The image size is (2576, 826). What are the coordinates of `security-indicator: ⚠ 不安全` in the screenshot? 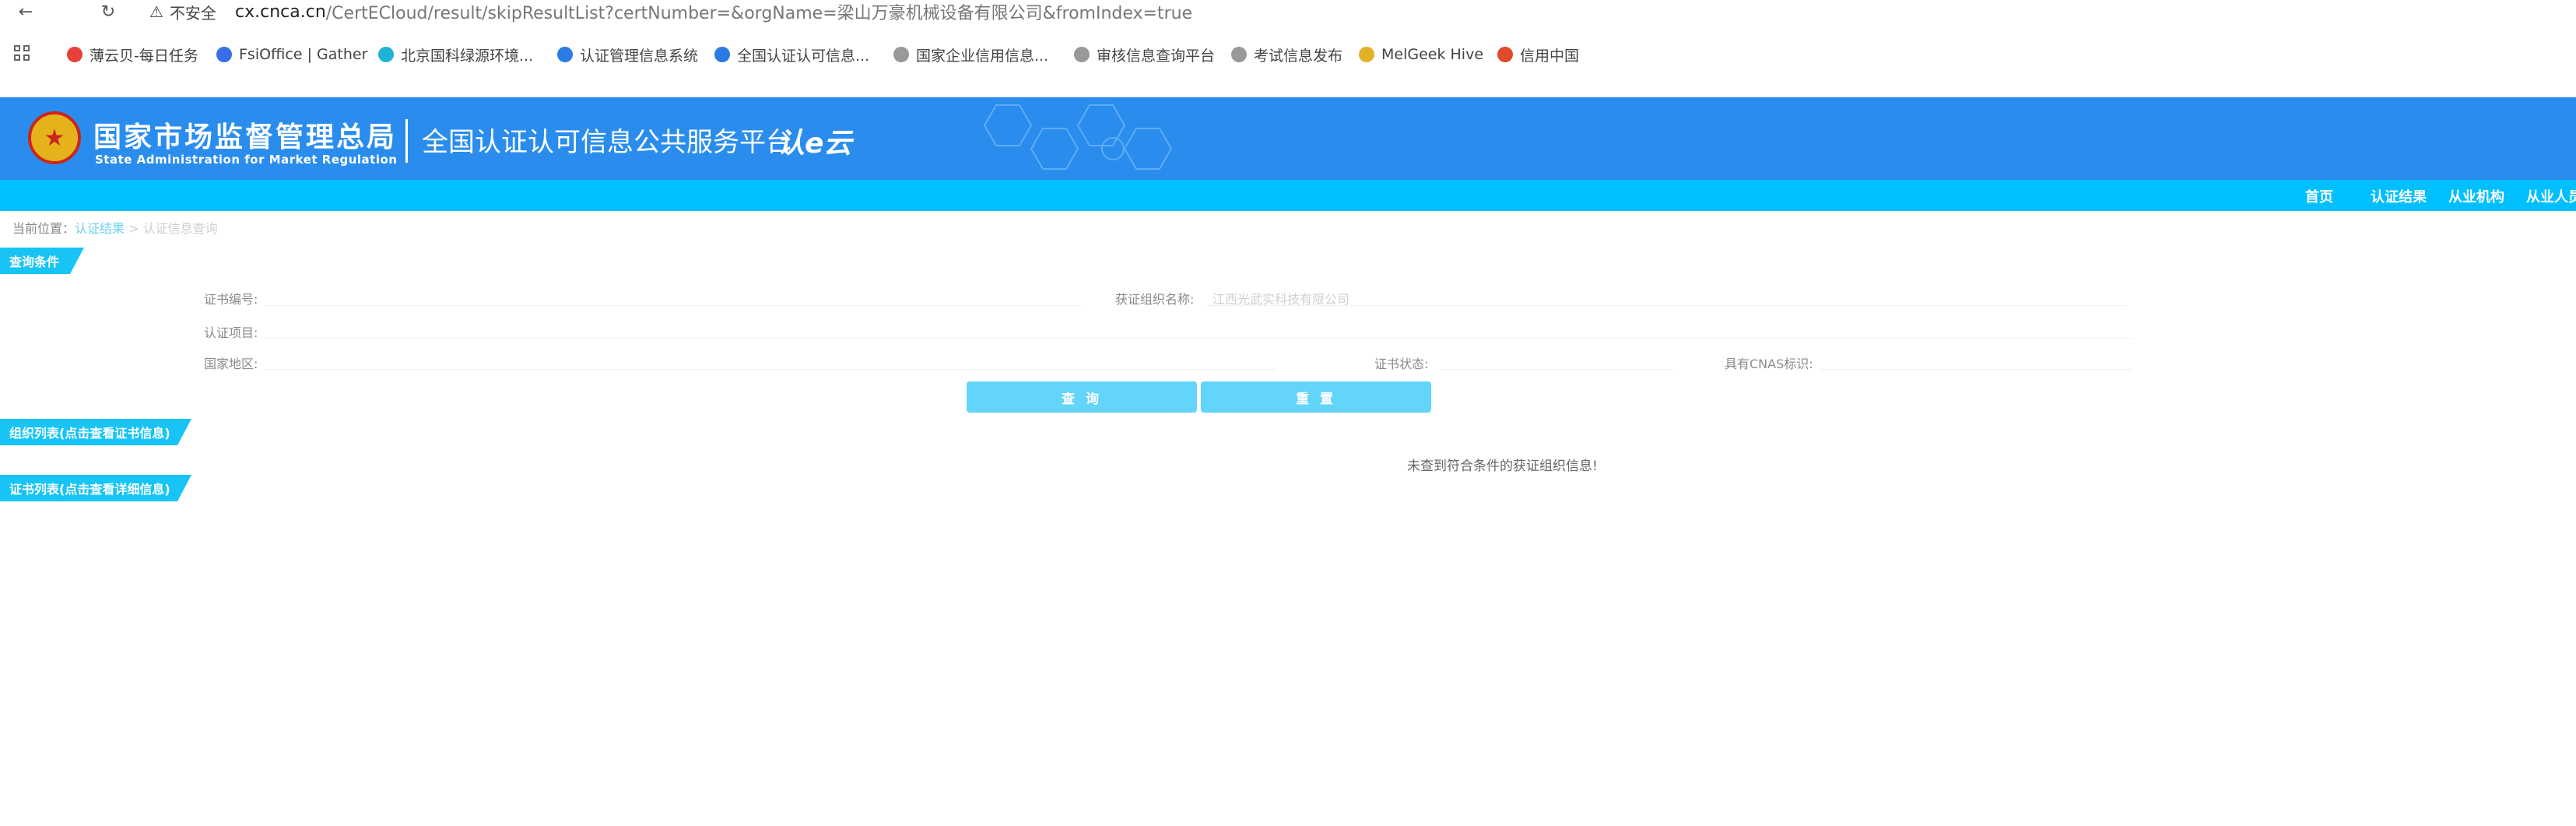 It's located at (183, 12).